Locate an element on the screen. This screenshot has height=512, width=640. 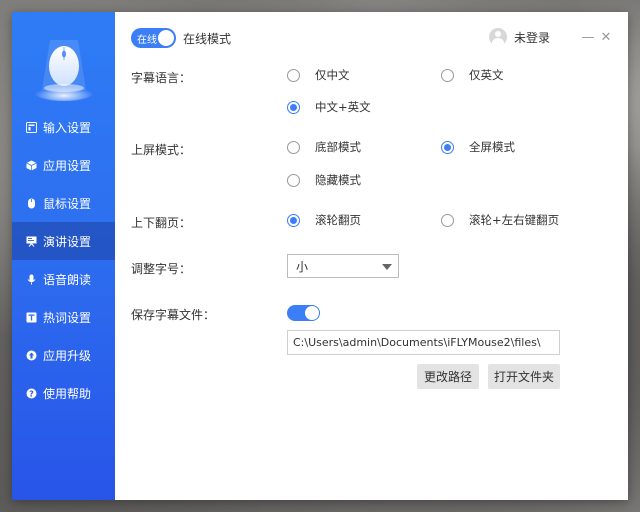
font-size-value: 小 is located at coordinates (302, 266).